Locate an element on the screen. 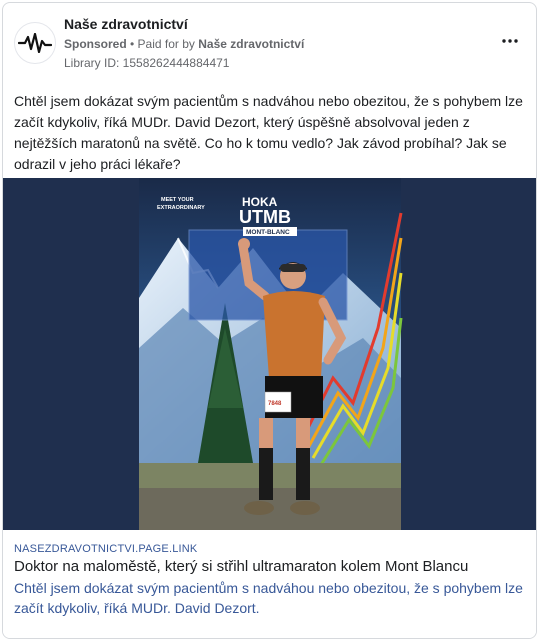 This screenshot has width=539, height=641. bib-number: 7848 is located at coordinates (275, 404).